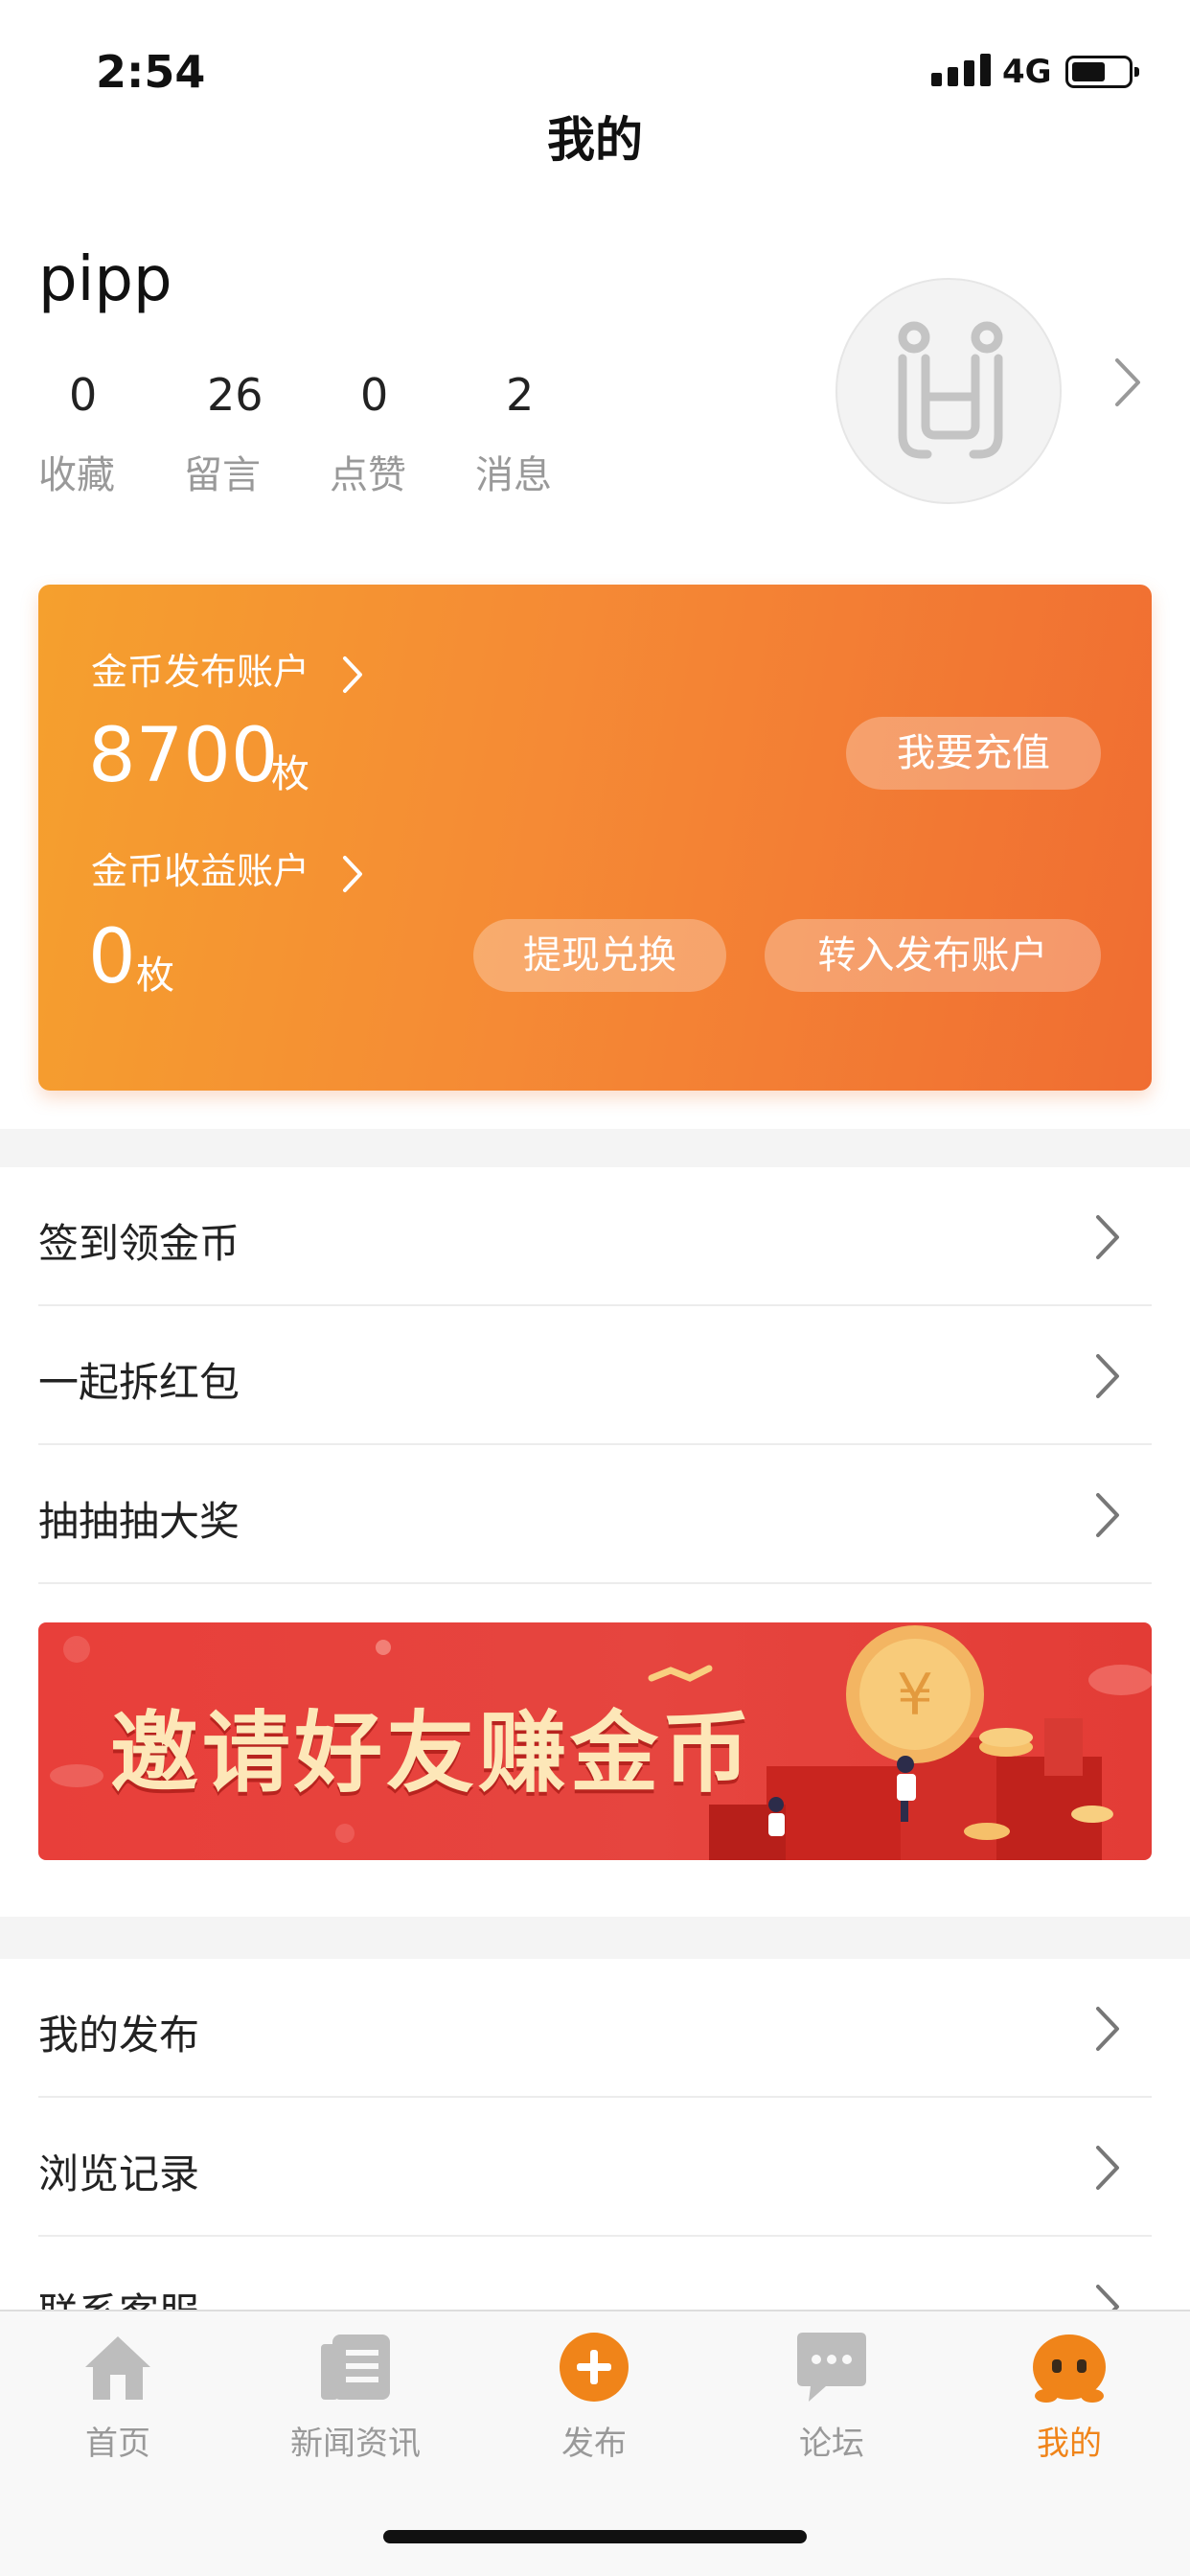 The width and height of the screenshot is (1190, 2576). What do you see at coordinates (155, 976) in the screenshot?
I see `income-account-unit: 枚` at bounding box center [155, 976].